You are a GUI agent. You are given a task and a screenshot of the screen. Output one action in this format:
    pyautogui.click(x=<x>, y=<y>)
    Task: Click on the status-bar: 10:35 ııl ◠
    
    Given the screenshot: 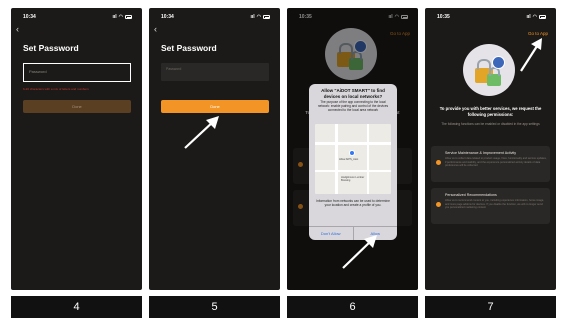 What is the action you would take?
    pyautogui.click(x=490, y=17)
    